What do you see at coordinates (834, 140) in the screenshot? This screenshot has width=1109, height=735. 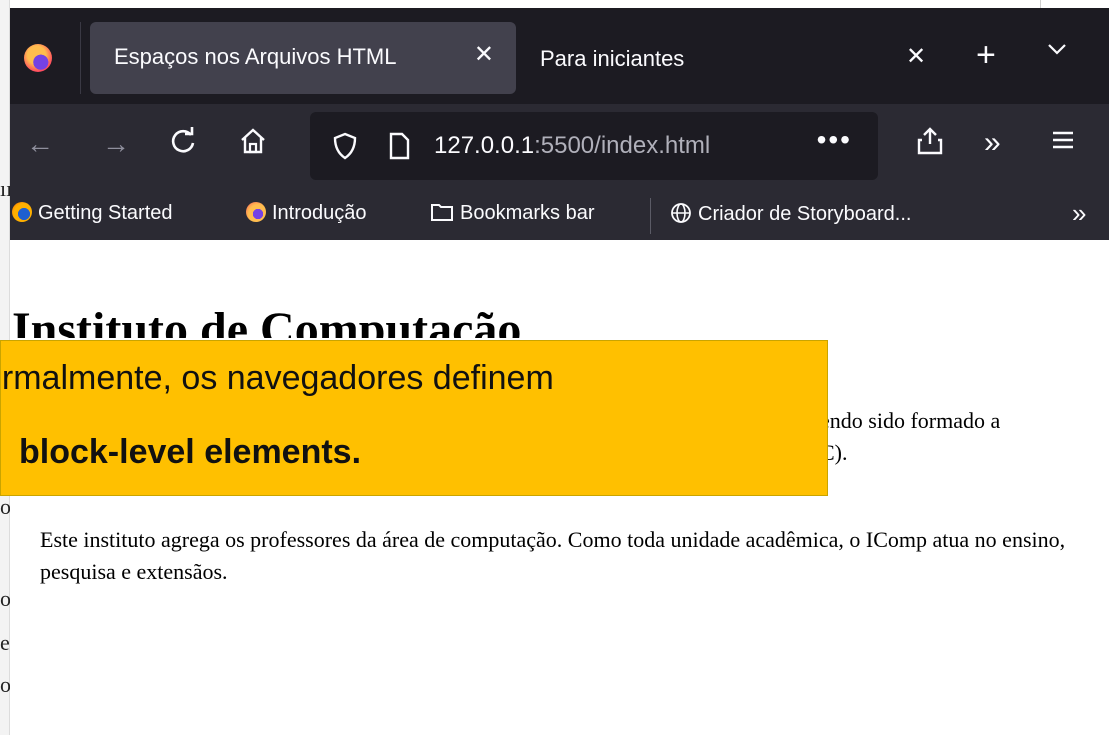 I see `more-options-icon: •••` at bounding box center [834, 140].